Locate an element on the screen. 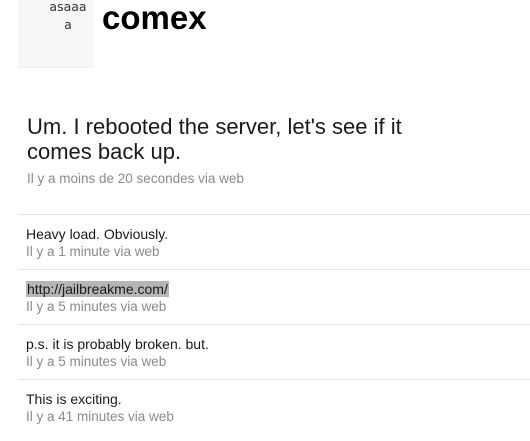 The width and height of the screenshot is (530, 441). profile-header: asaaa a comex is located at coordinates (268, 35).